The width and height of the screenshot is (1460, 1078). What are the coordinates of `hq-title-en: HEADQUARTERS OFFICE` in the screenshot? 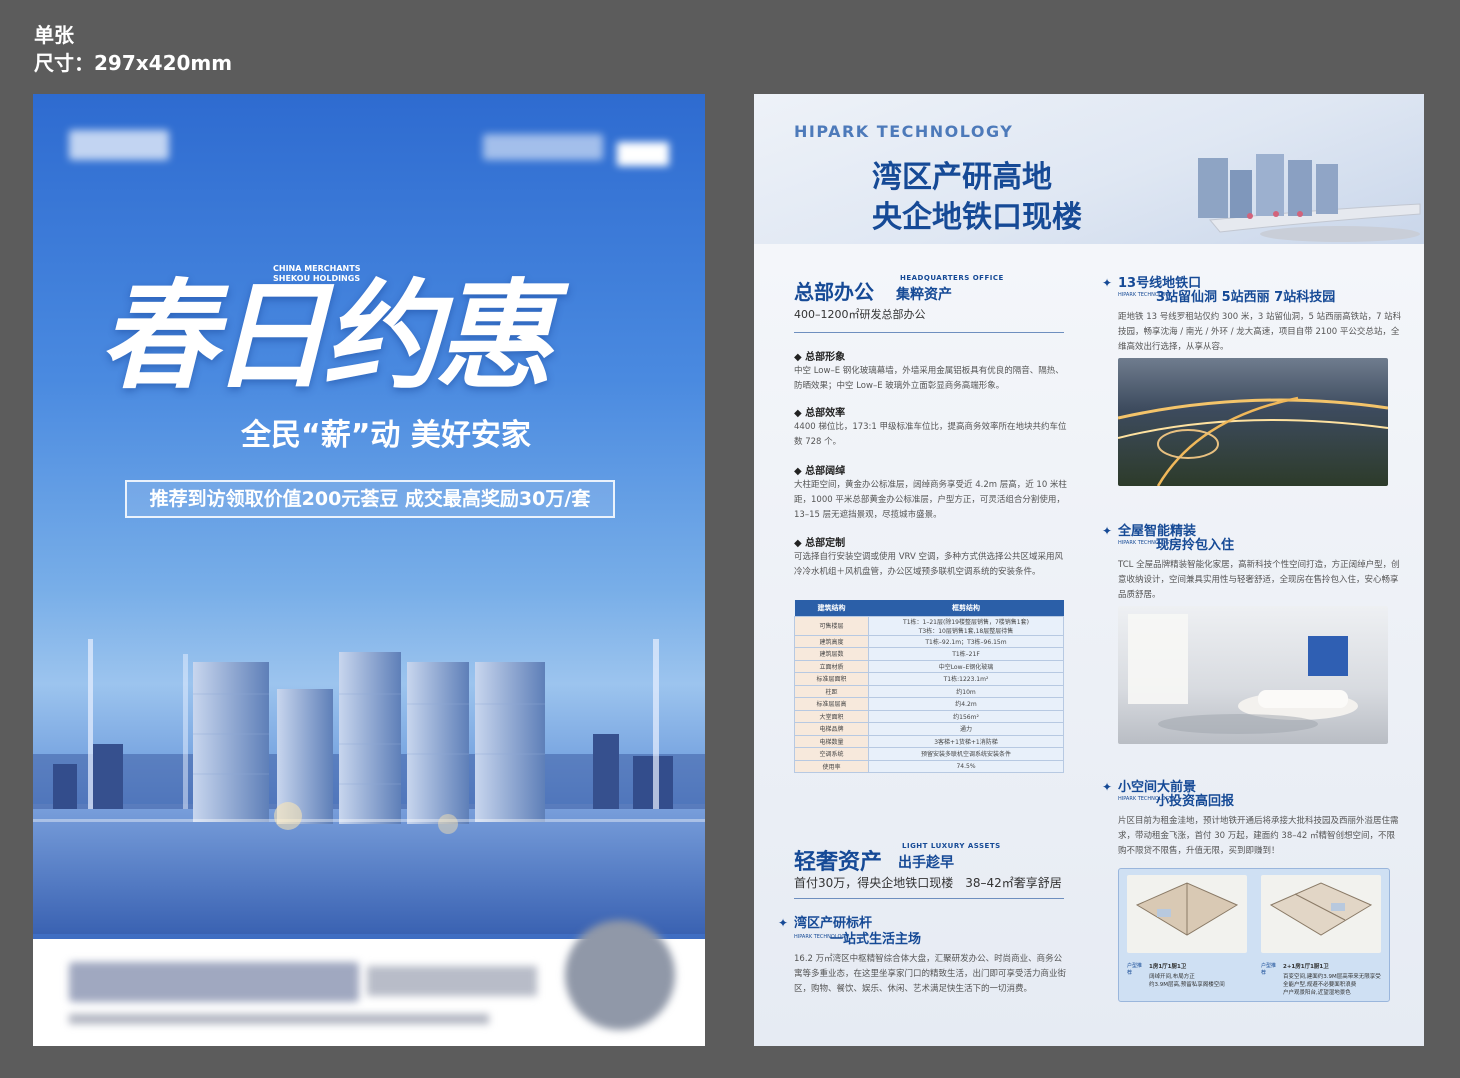 It's located at (952, 278).